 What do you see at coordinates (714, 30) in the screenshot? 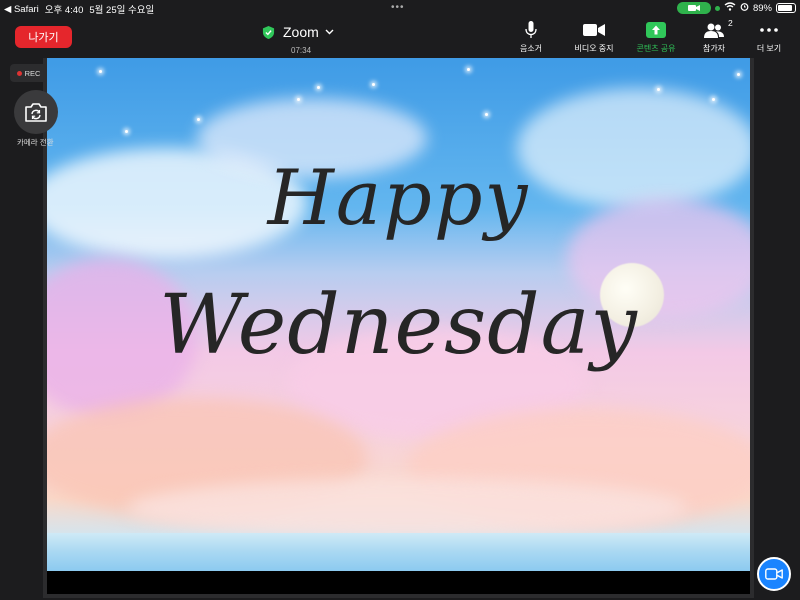
I see `participants-icon` at bounding box center [714, 30].